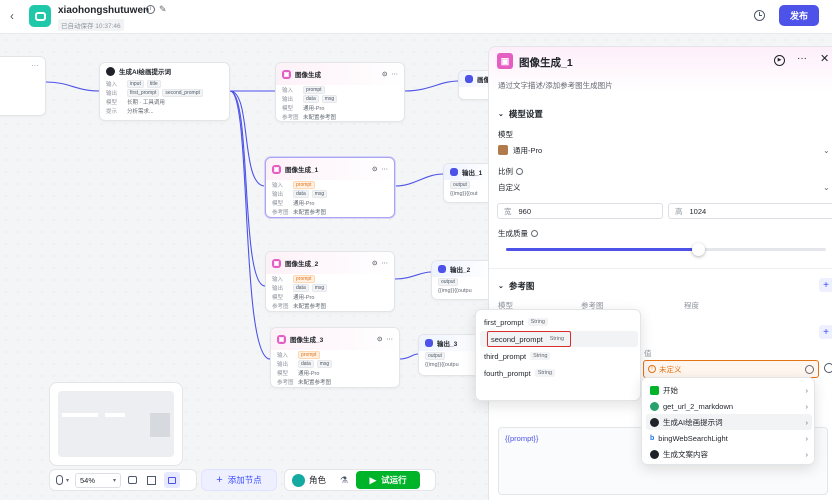 The image size is (832, 500). I want to click on llm-icon, so click(654, 422).